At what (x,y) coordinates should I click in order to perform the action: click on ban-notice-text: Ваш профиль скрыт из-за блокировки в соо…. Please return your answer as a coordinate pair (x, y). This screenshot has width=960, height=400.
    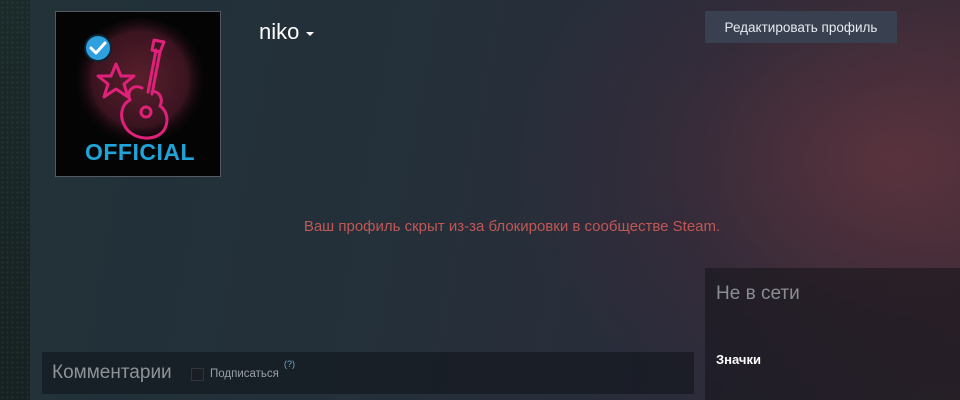
    Looking at the image, I should click on (512, 226).